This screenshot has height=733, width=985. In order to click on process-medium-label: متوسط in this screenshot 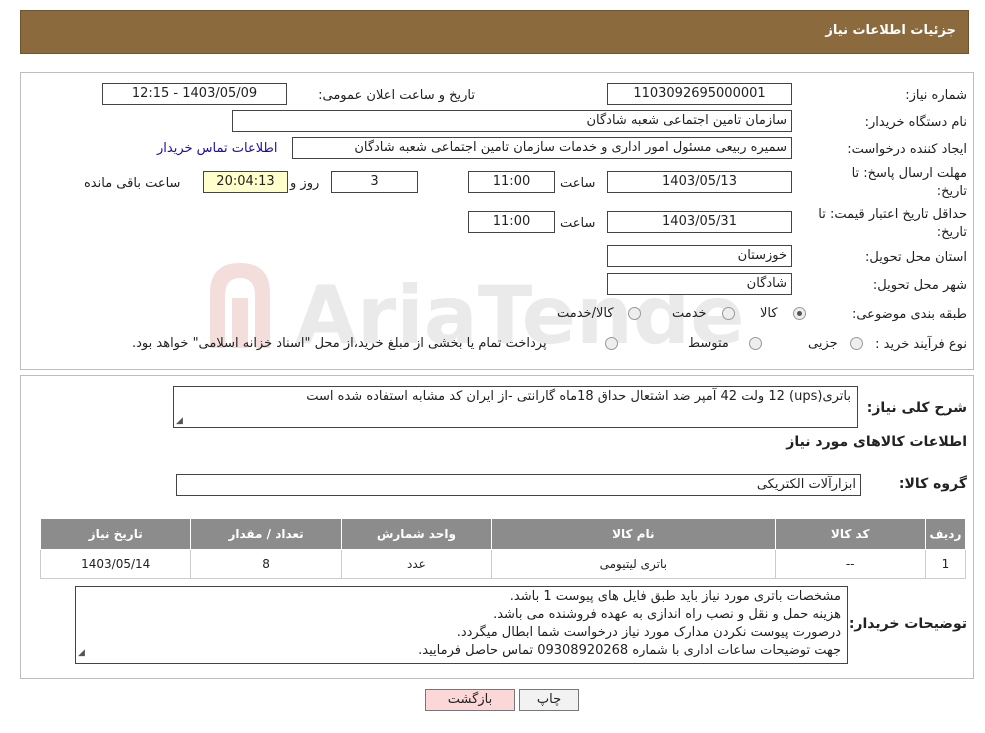, I will do `click(708, 343)`.